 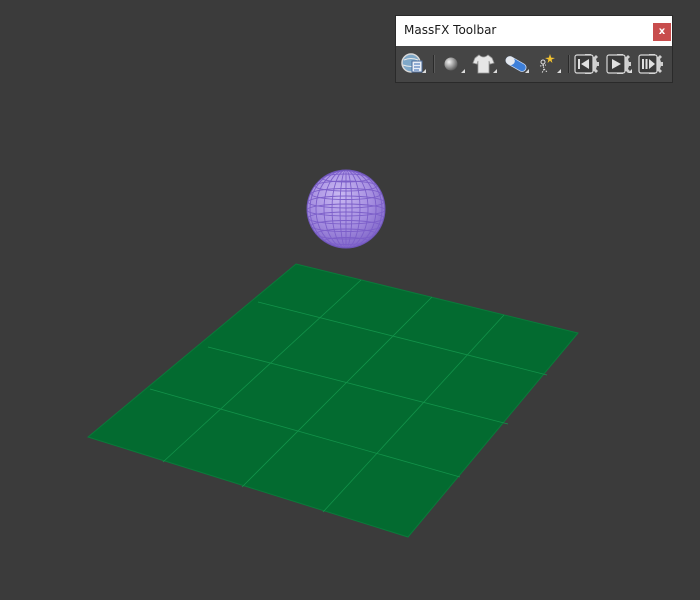 I want to click on capsule-icon, so click(x=517, y=64).